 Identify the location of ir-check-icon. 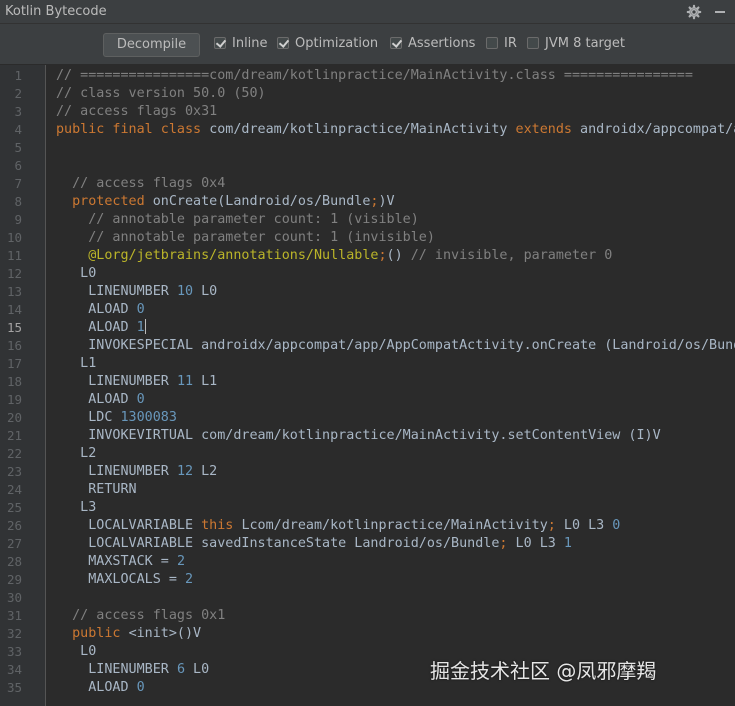
(492, 43).